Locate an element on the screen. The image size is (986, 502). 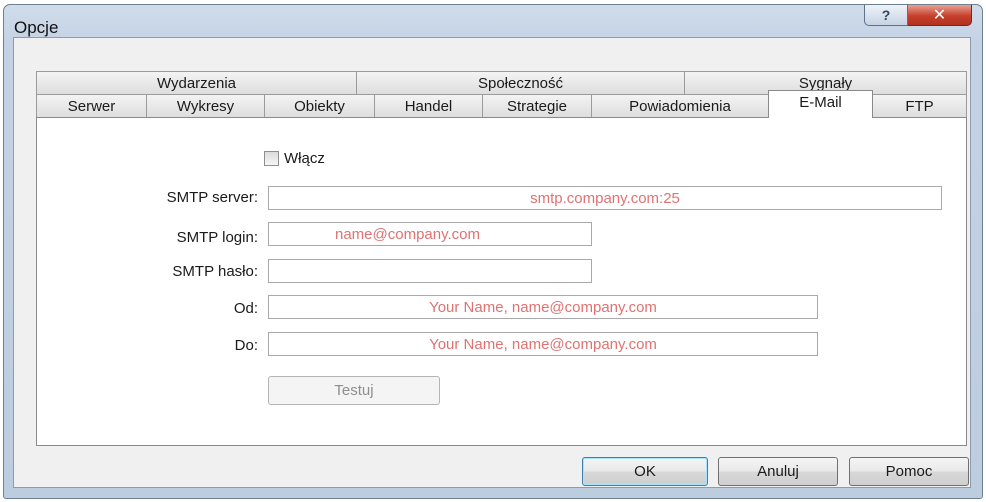
cancel-button: Anuluj is located at coordinates (778, 471).